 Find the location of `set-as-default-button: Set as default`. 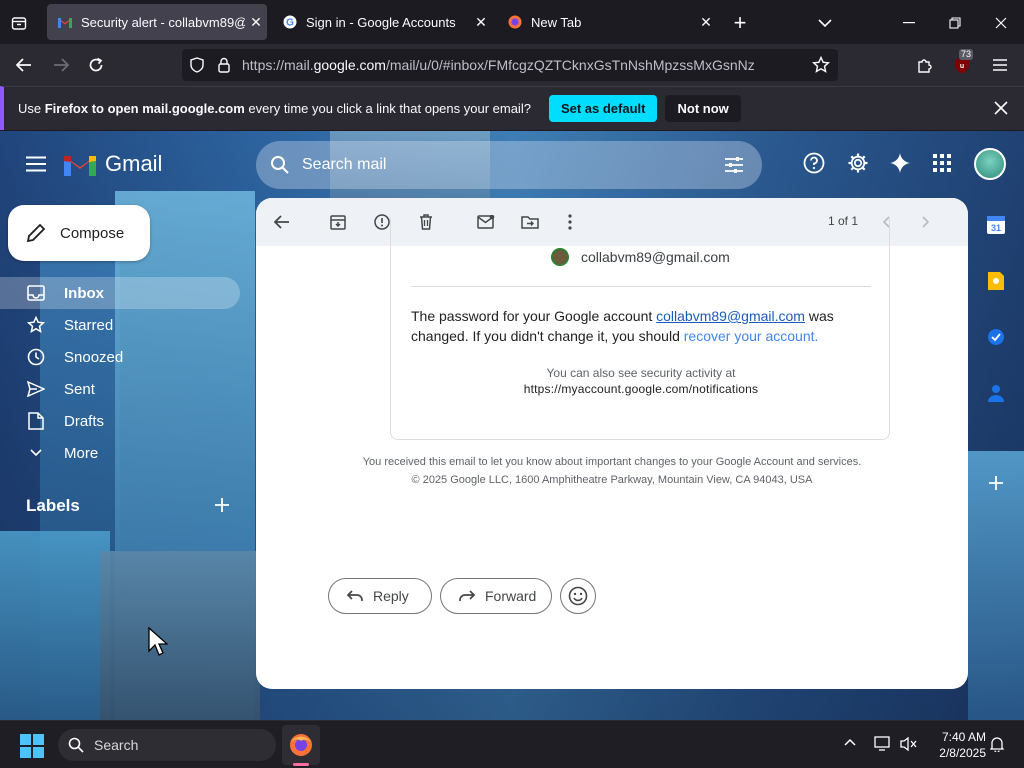

set-as-default-button: Set as default is located at coordinates (603, 108).